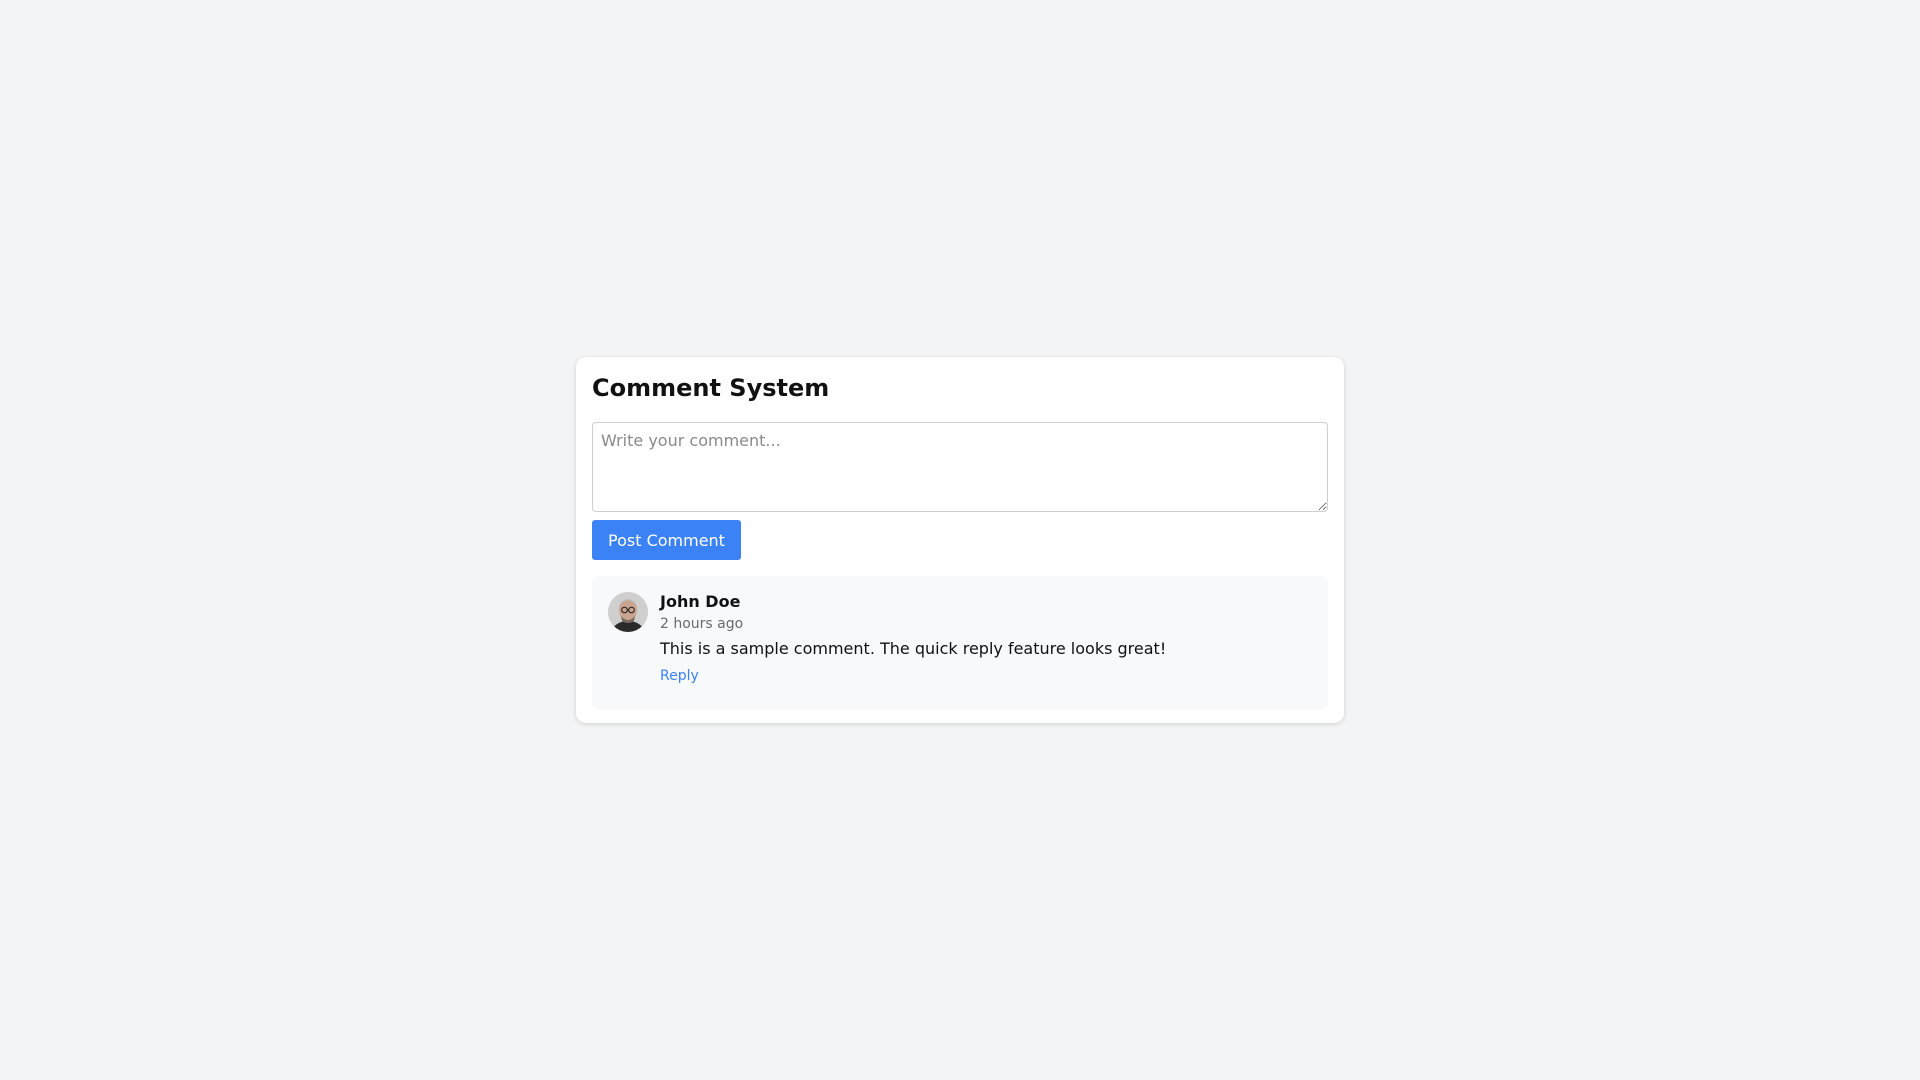 The image size is (1920, 1080). I want to click on comment-author: John Doe, so click(700, 601).